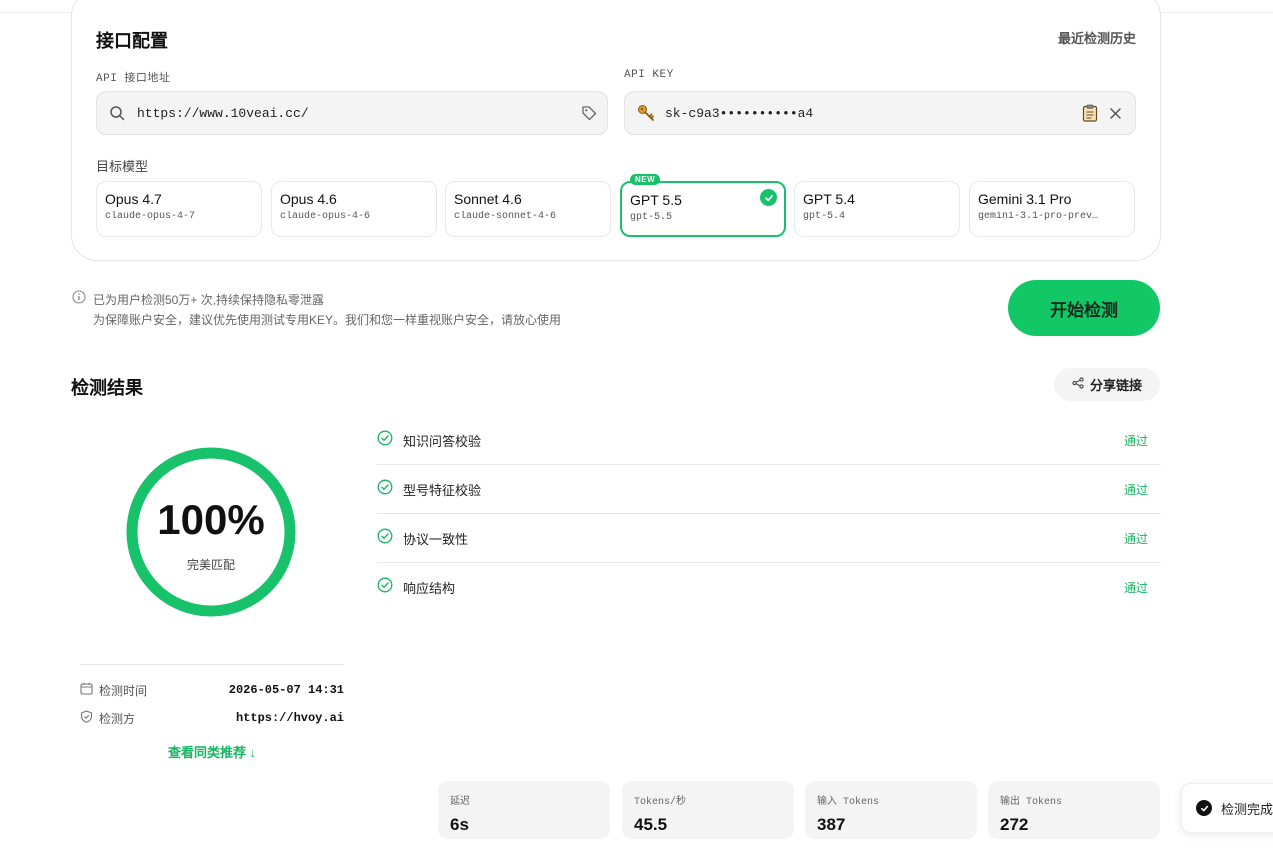  I want to click on check-row-protocol: 协议一致性 通过, so click(769, 538).